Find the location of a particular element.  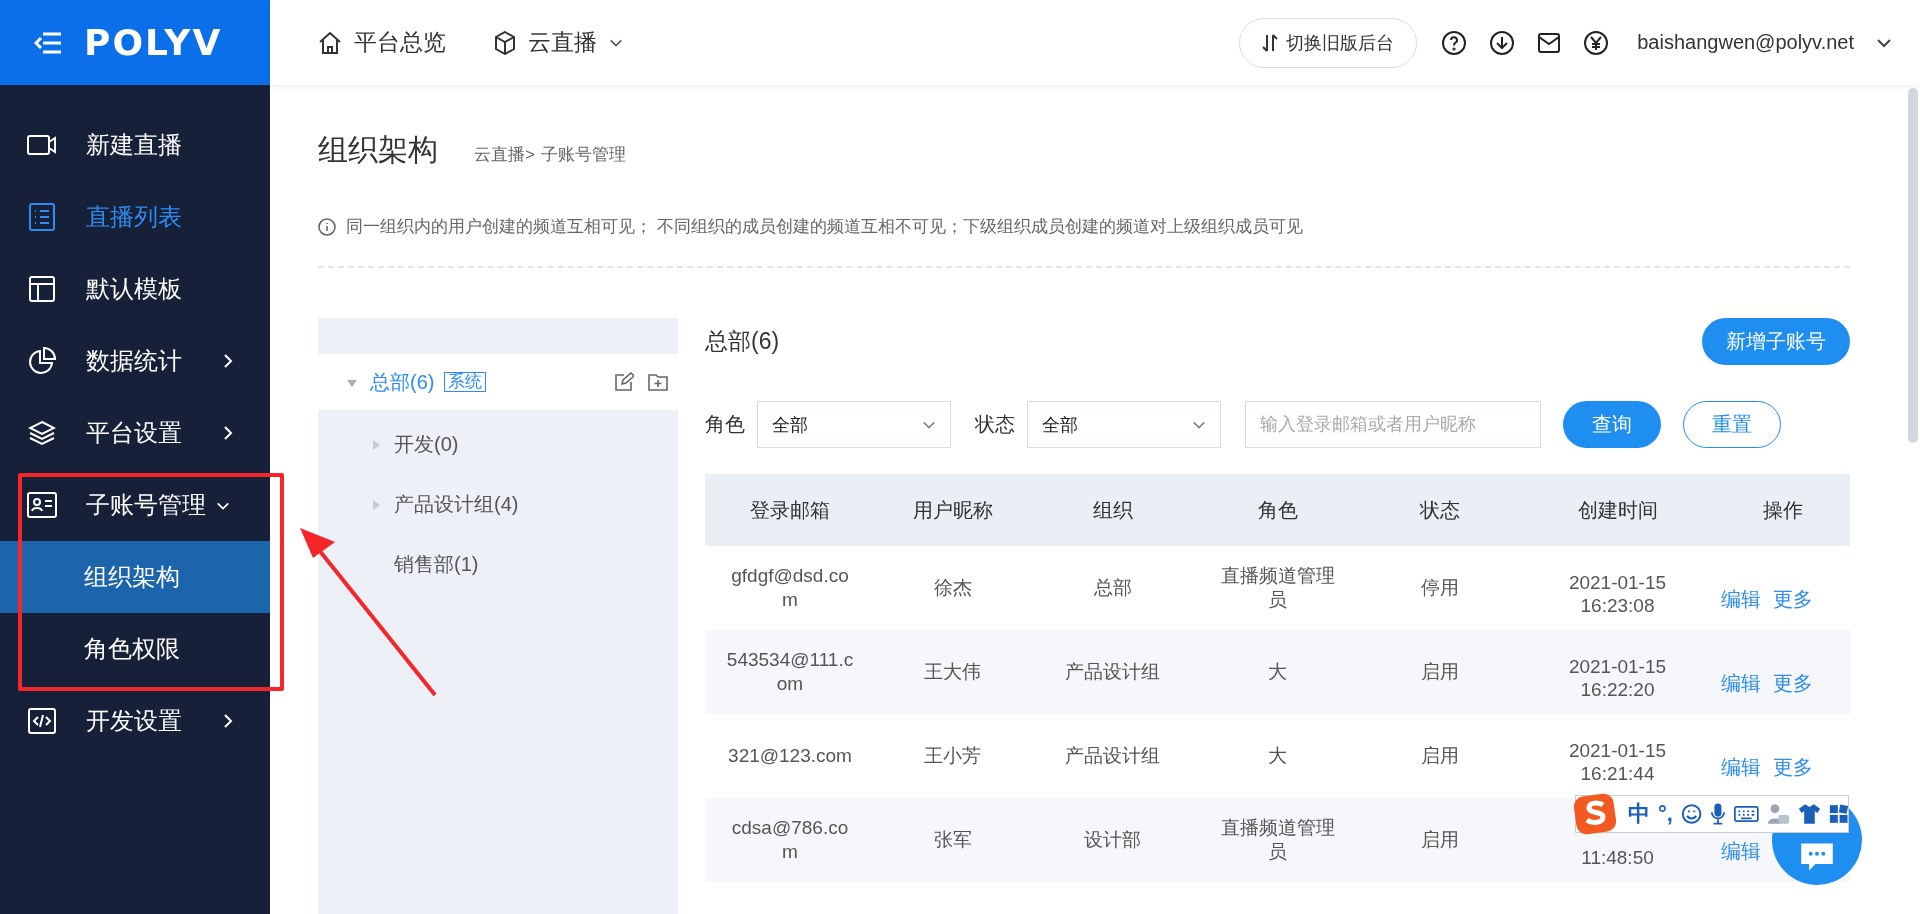

mail-icon is located at coordinates (1549, 42).